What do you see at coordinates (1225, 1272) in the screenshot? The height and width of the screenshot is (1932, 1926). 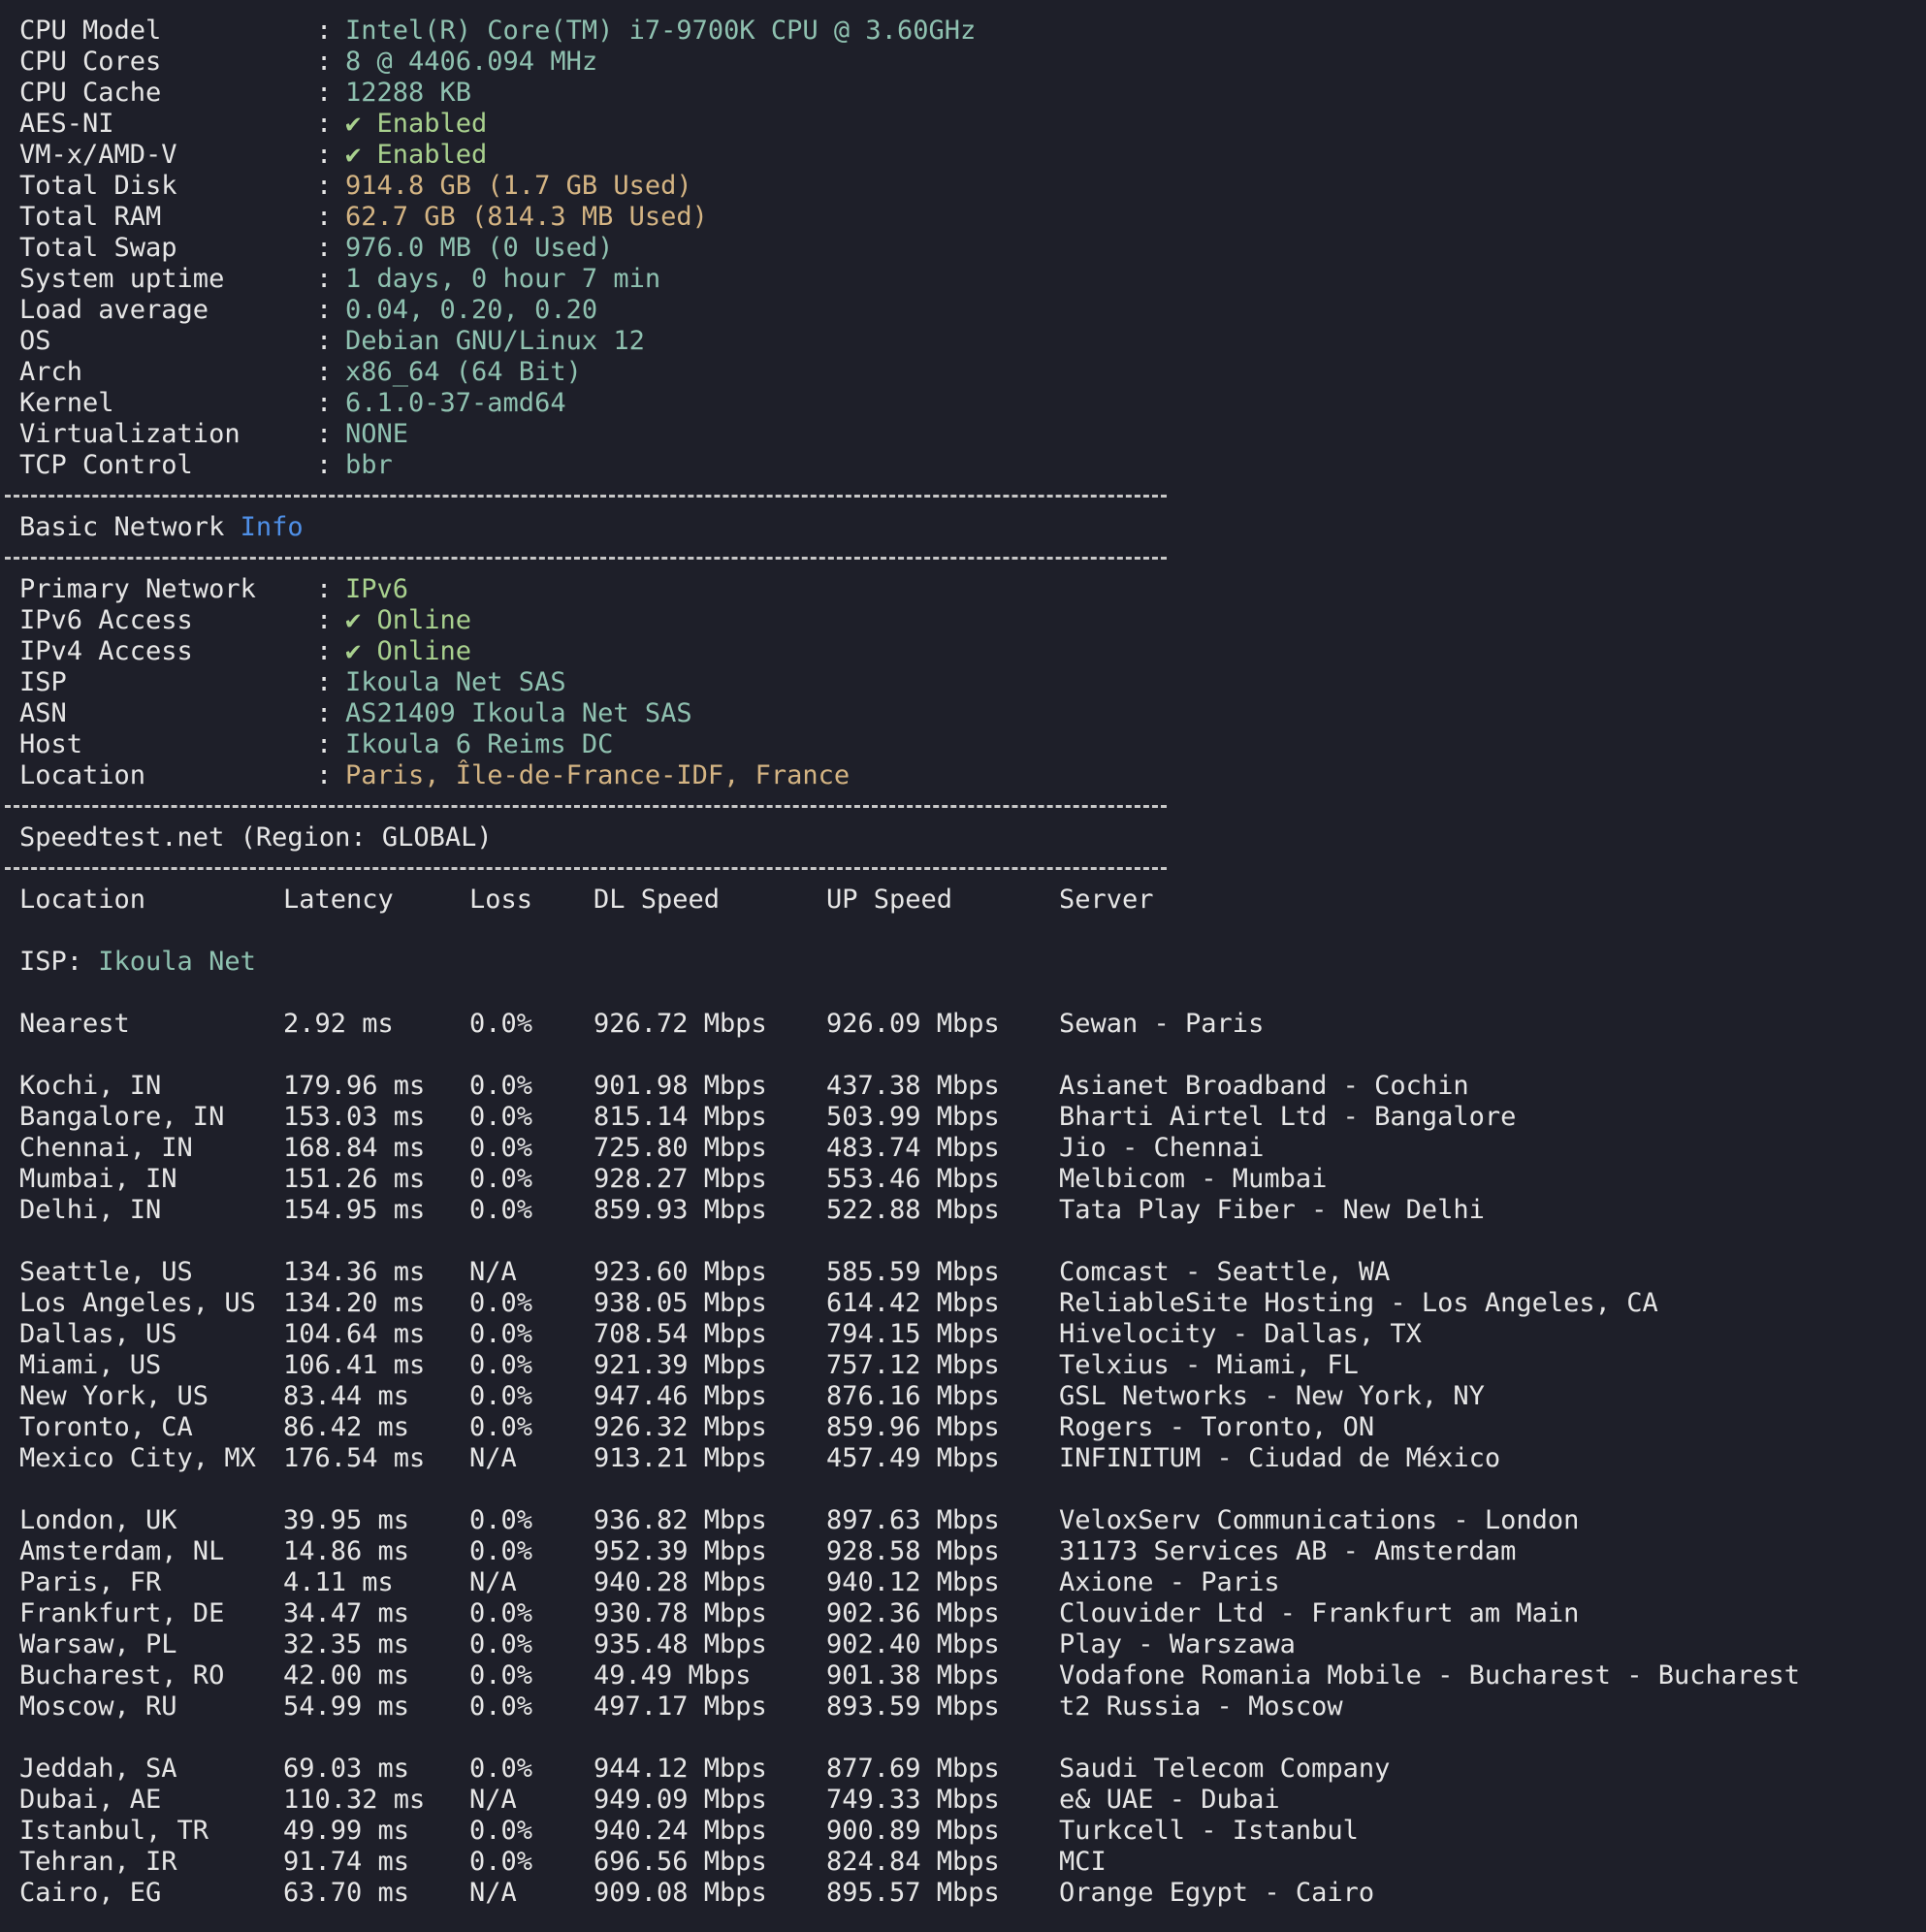 I see `cell-server: Comcast - Seattle, WA` at bounding box center [1225, 1272].